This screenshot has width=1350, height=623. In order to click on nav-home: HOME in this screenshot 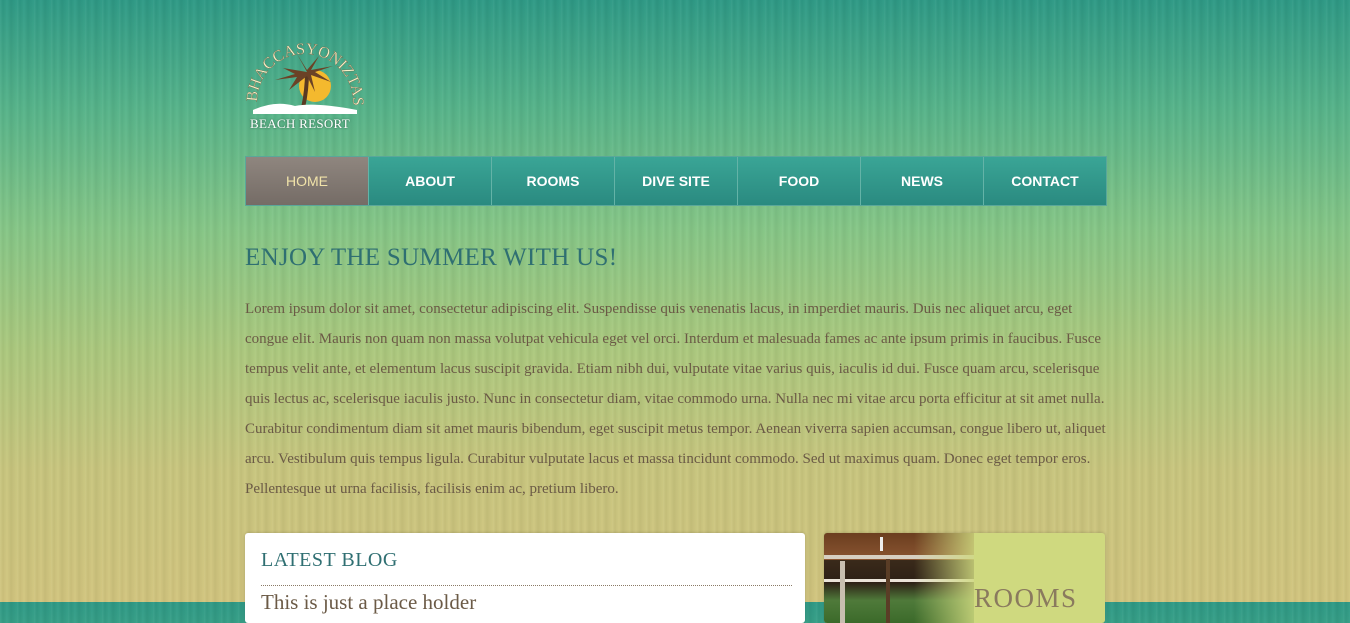, I will do `click(307, 181)`.